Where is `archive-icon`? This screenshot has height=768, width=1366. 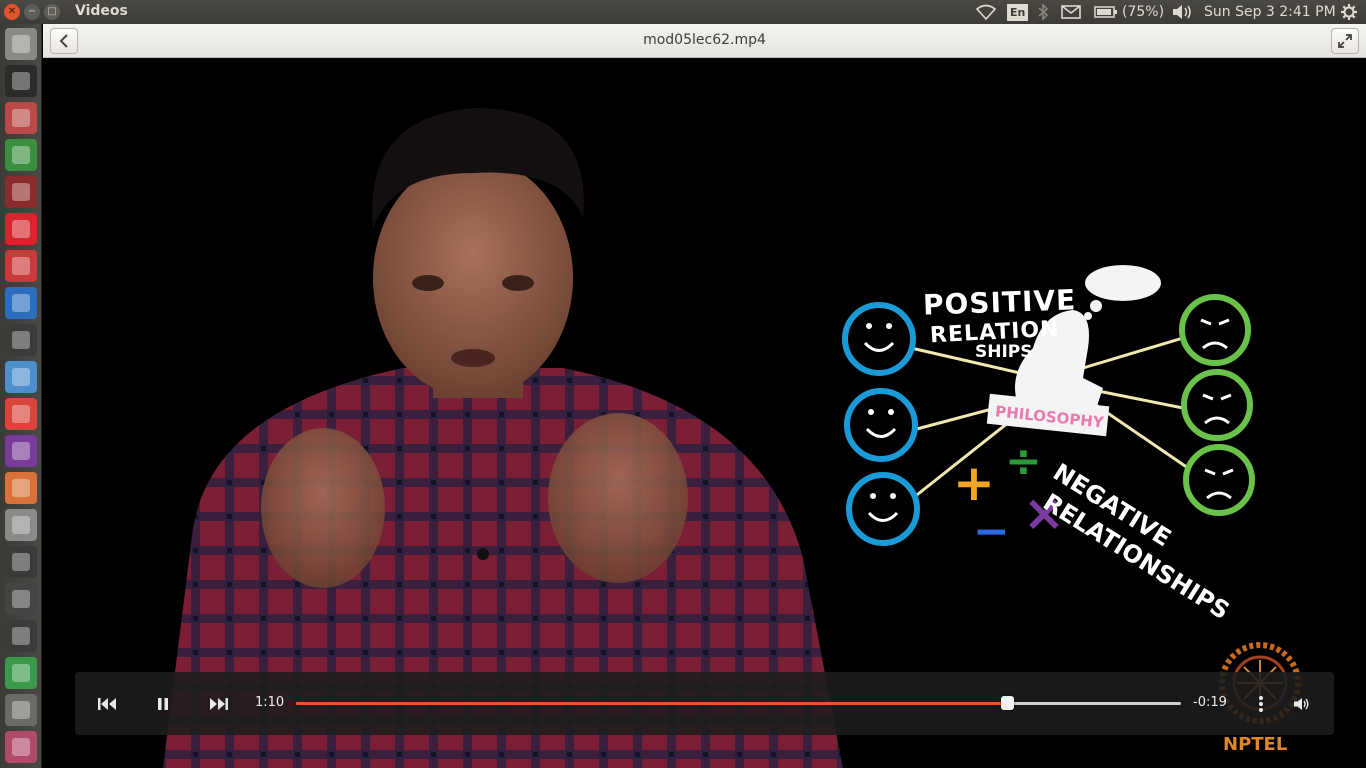
archive-icon is located at coordinates (21, 118).